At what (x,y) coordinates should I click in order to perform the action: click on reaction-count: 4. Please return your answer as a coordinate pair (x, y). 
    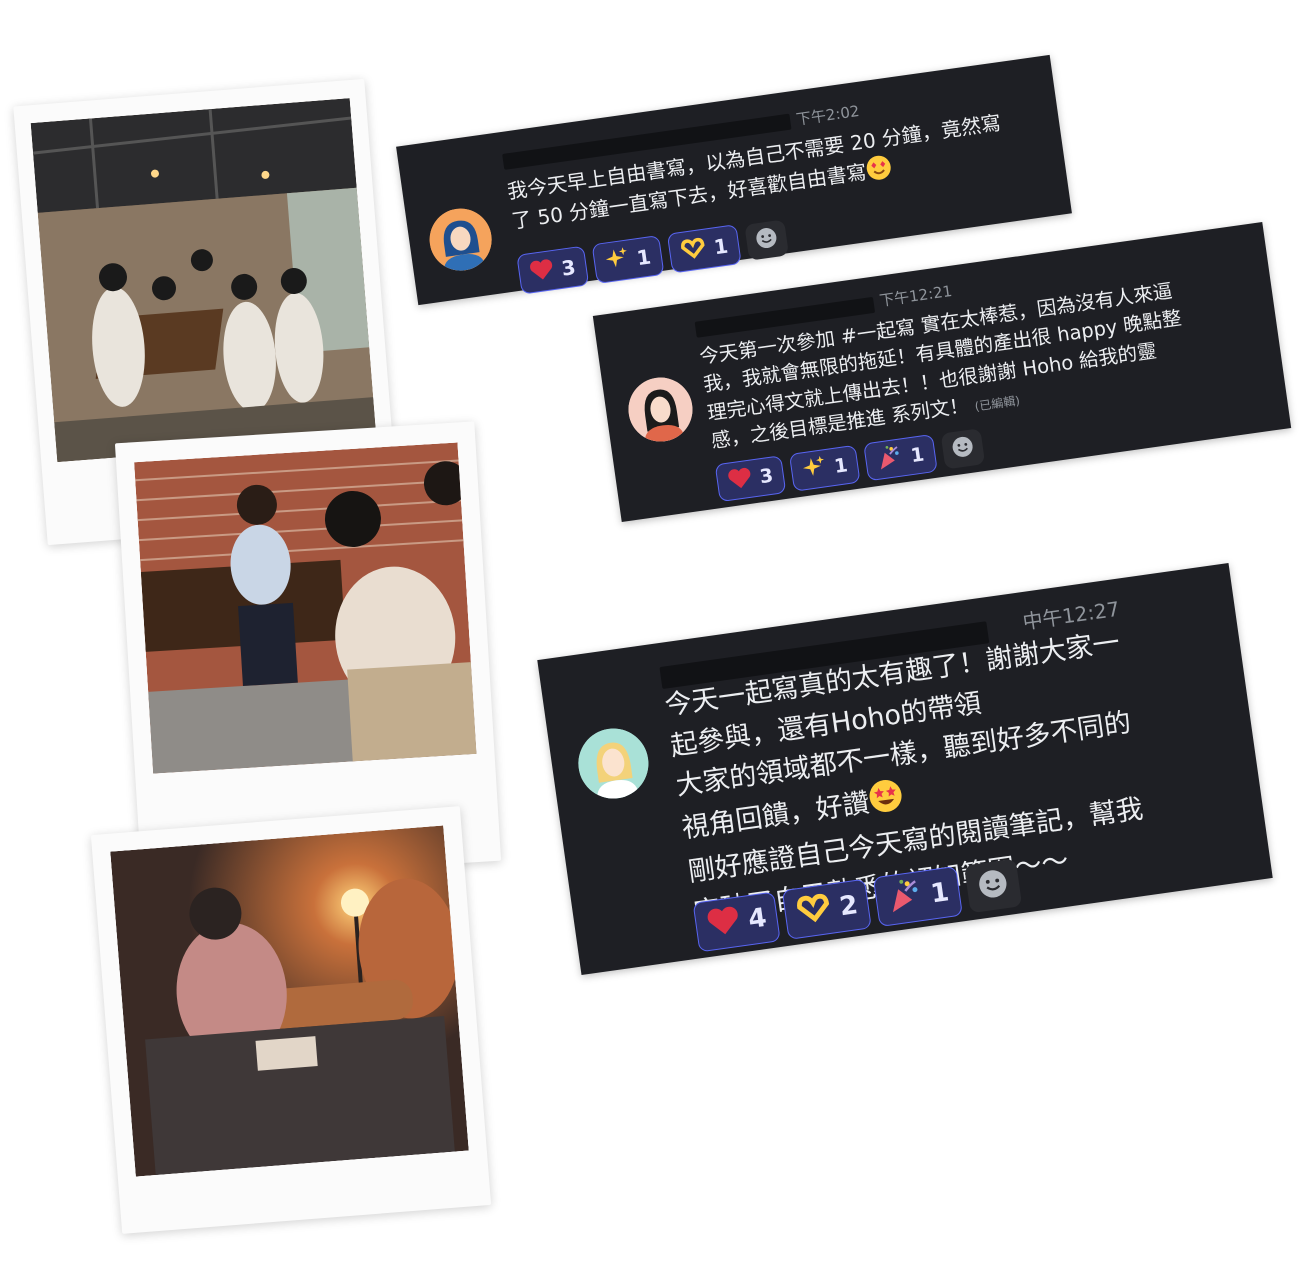
    Looking at the image, I should click on (757, 919).